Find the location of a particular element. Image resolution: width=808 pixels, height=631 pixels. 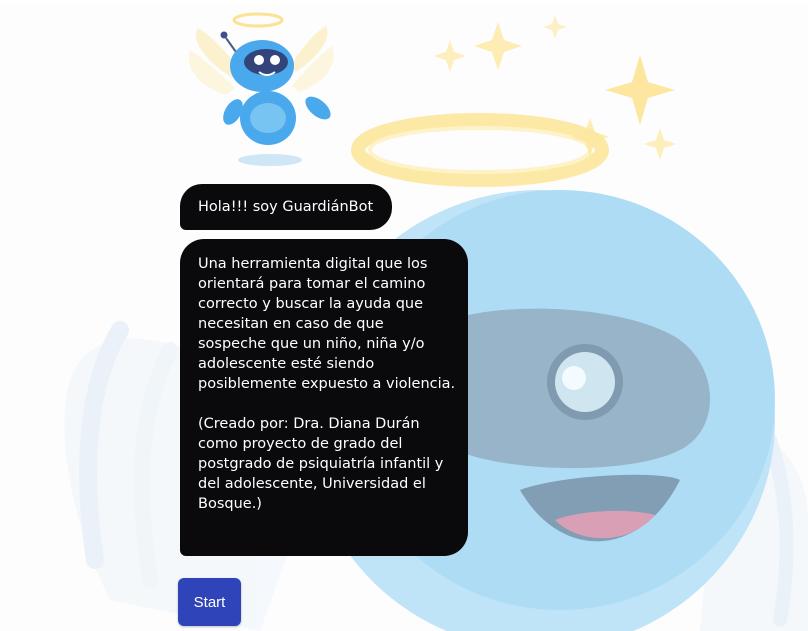

greeting-message-bubble: Hola!!! soy GuardiánBot is located at coordinates (286, 207).